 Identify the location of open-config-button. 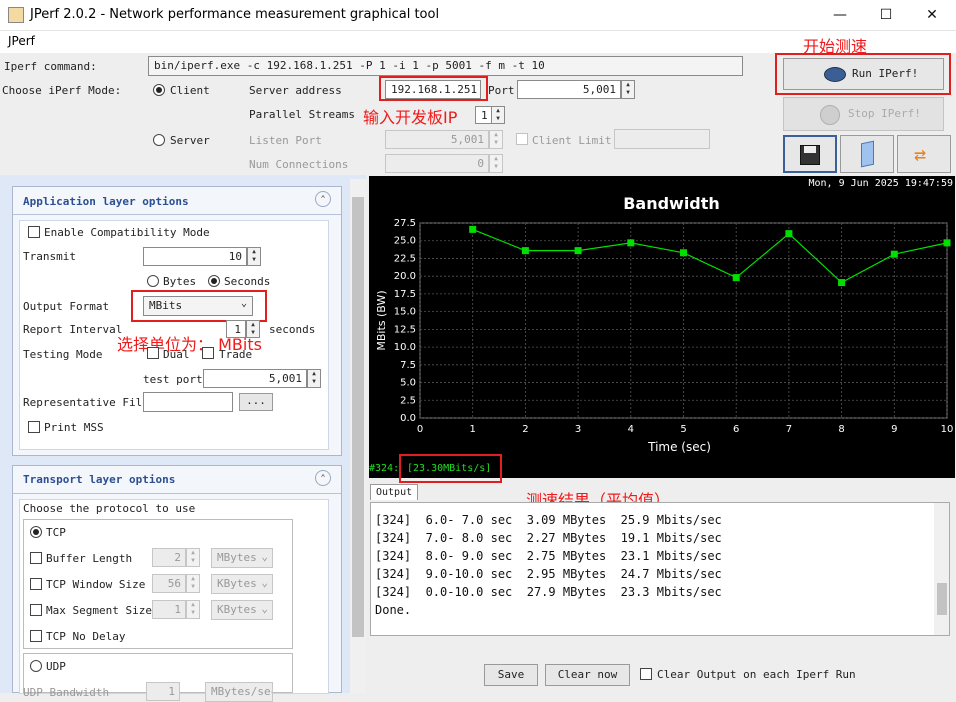
(867, 154).